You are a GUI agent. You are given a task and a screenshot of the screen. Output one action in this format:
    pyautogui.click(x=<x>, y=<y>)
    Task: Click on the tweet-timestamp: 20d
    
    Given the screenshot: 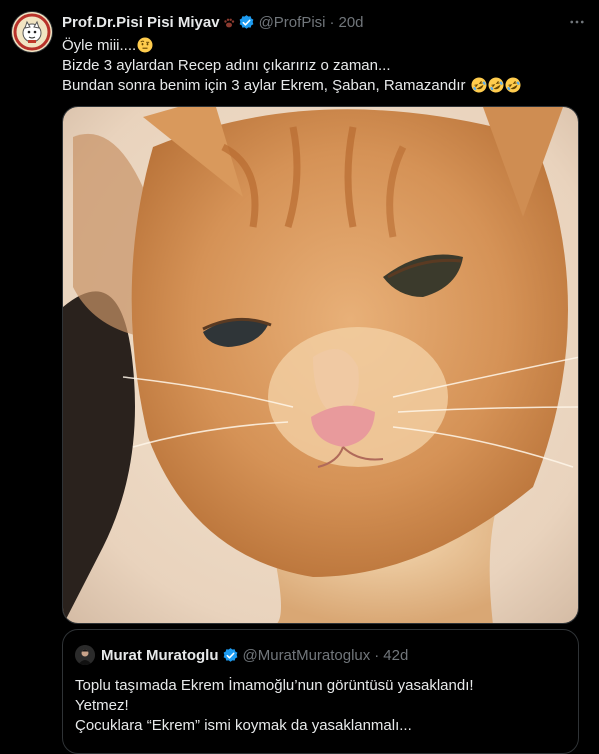 What is the action you would take?
    pyautogui.click(x=351, y=22)
    